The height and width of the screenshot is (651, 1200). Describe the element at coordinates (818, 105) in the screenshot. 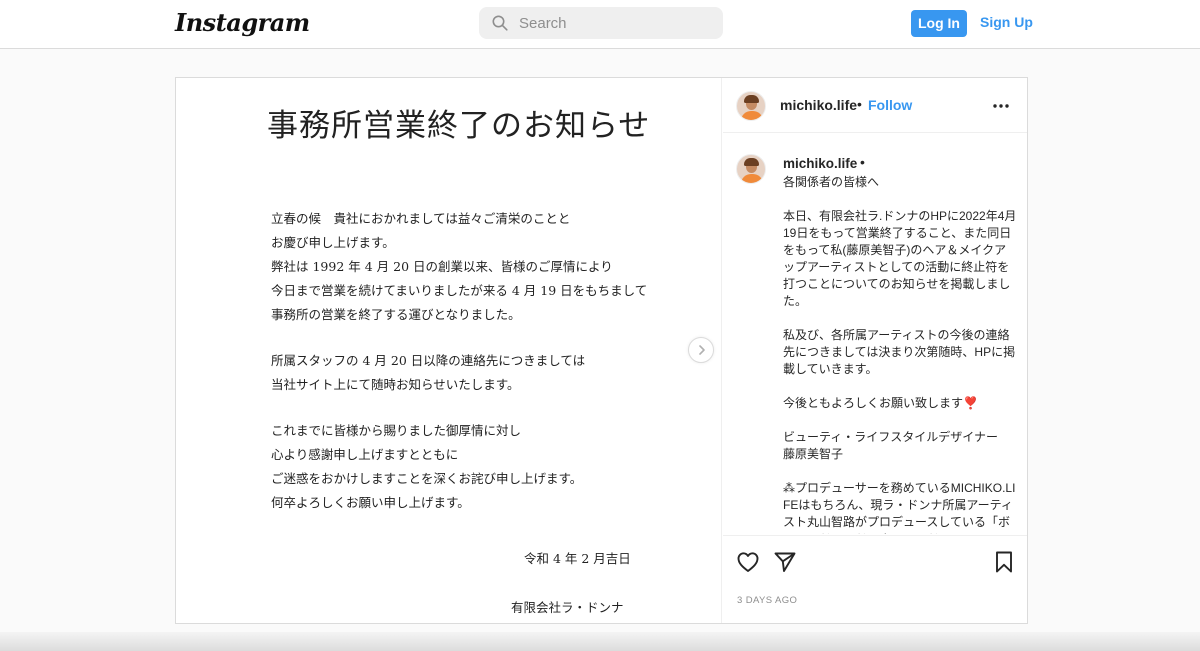

I see `post-author-username: michiko.life` at that location.